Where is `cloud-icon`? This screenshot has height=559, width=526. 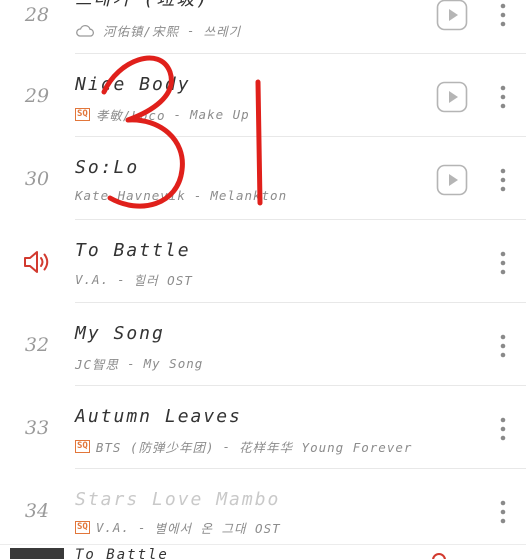 cloud-icon is located at coordinates (85, 30).